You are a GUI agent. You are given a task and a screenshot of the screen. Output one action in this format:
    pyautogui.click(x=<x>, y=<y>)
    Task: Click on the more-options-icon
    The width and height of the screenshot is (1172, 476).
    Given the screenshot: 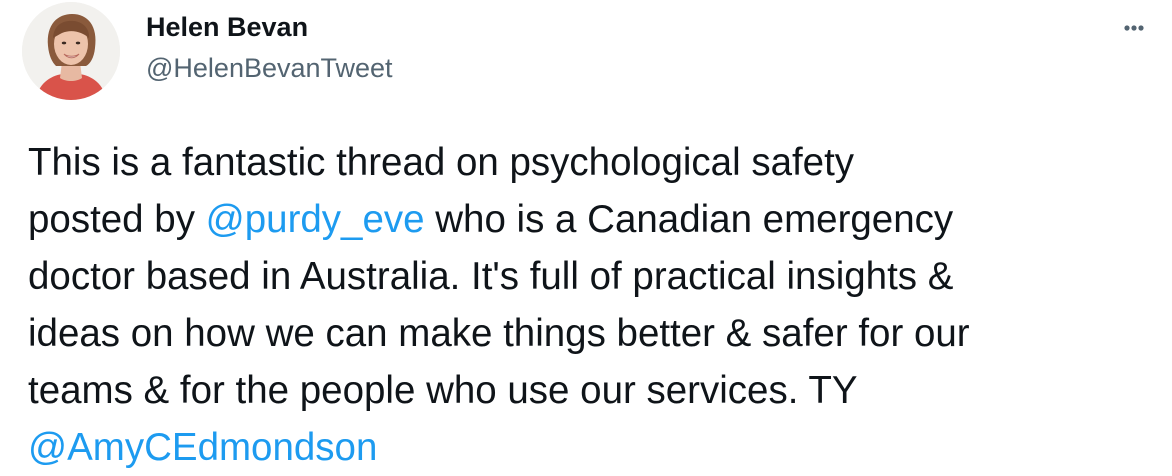 What is the action you would take?
    pyautogui.click(x=1134, y=28)
    